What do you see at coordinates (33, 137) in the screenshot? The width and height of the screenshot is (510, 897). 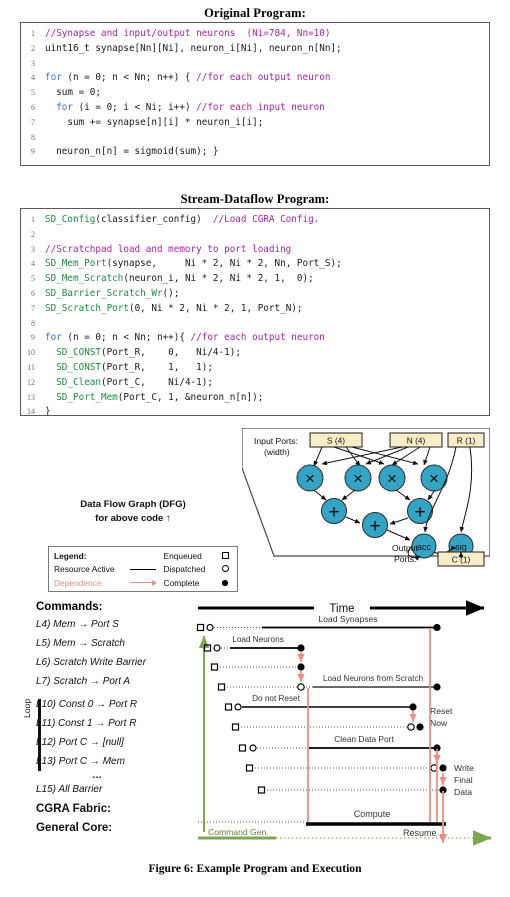 I see `code-line-number: 8` at bounding box center [33, 137].